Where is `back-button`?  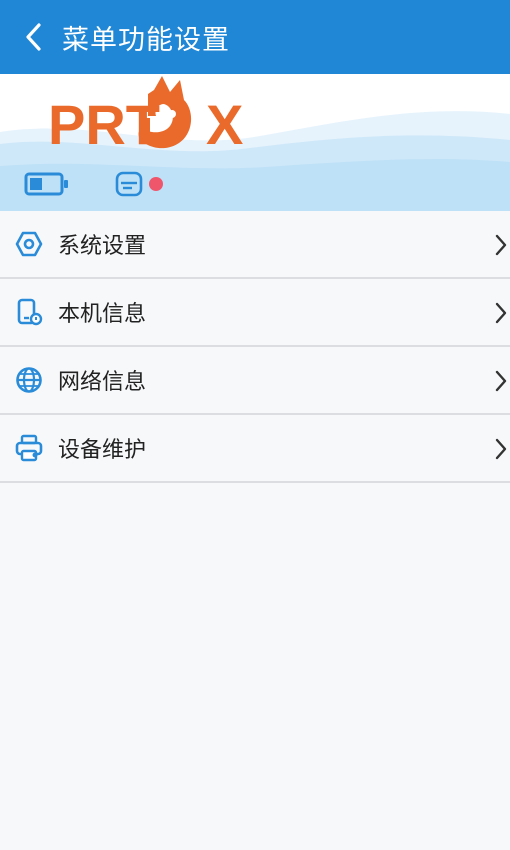
back-button is located at coordinates (34, 37).